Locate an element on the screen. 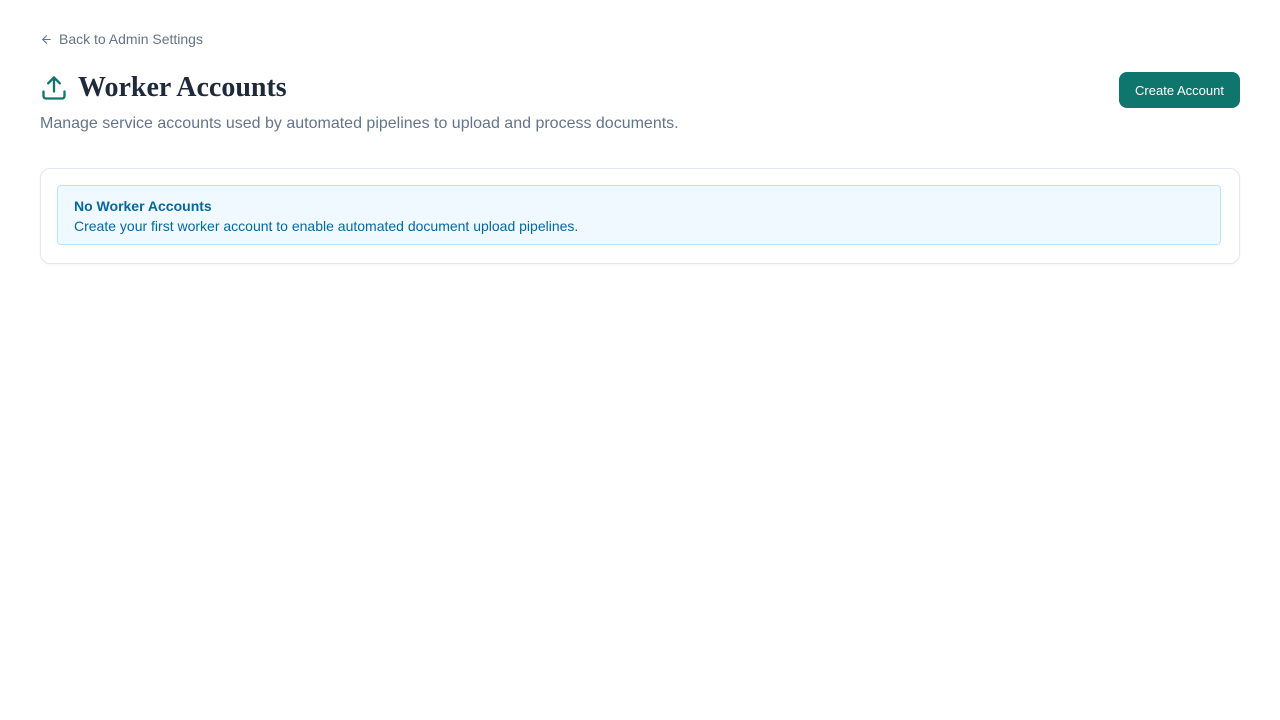 This screenshot has height=720, width=1280. create-account-button: Create Account is located at coordinates (1179, 90).